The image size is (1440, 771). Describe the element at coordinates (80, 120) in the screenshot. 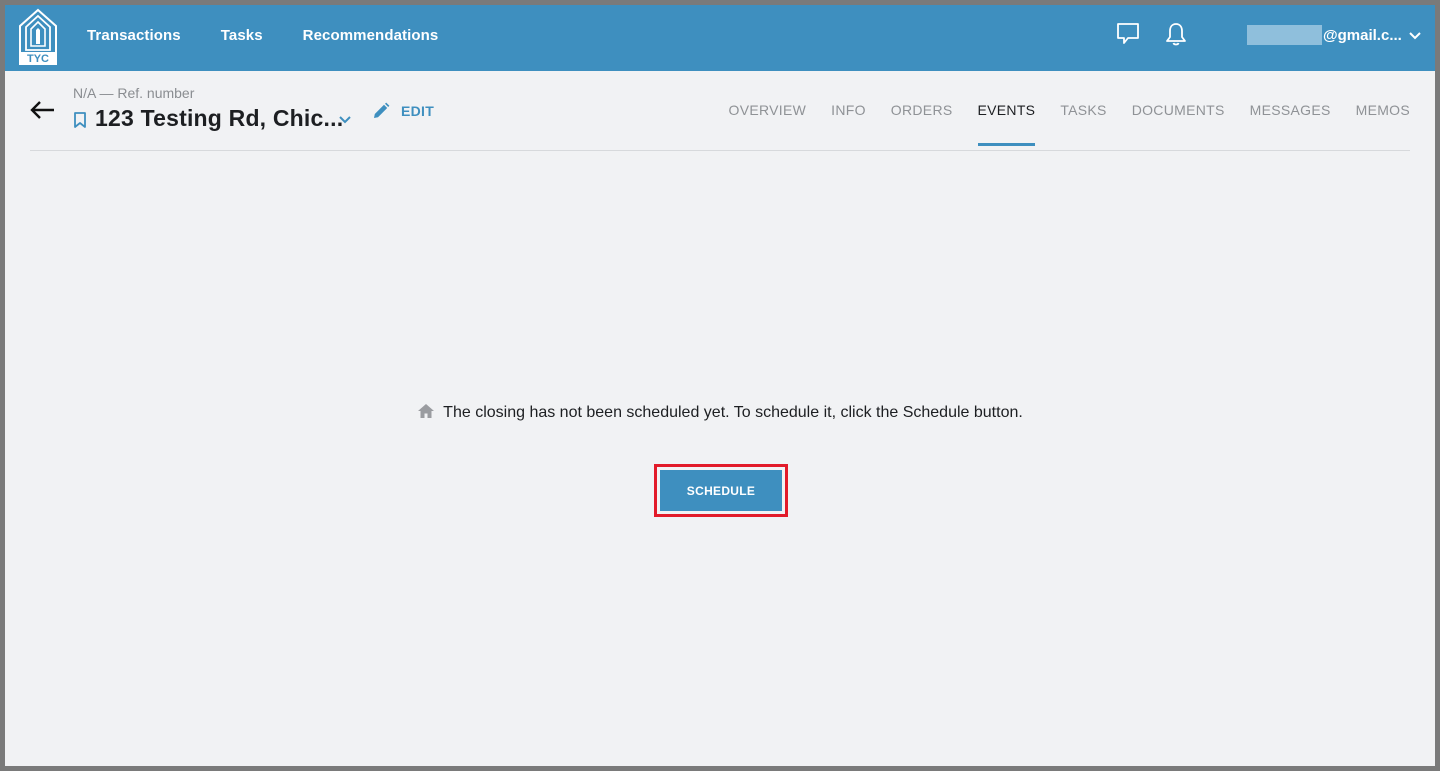

I see `bookmark-icon` at that location.